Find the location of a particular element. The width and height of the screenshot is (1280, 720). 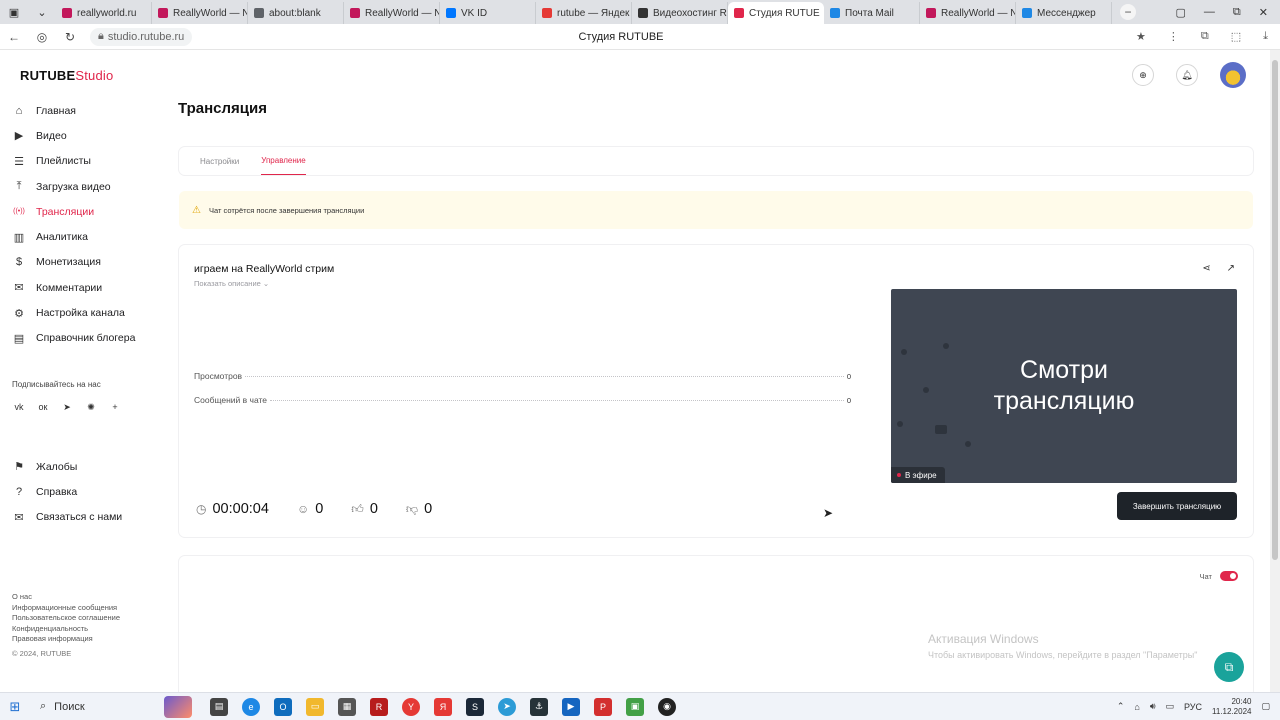

tab-settings: Настройки is located at coordinates (219, 161).